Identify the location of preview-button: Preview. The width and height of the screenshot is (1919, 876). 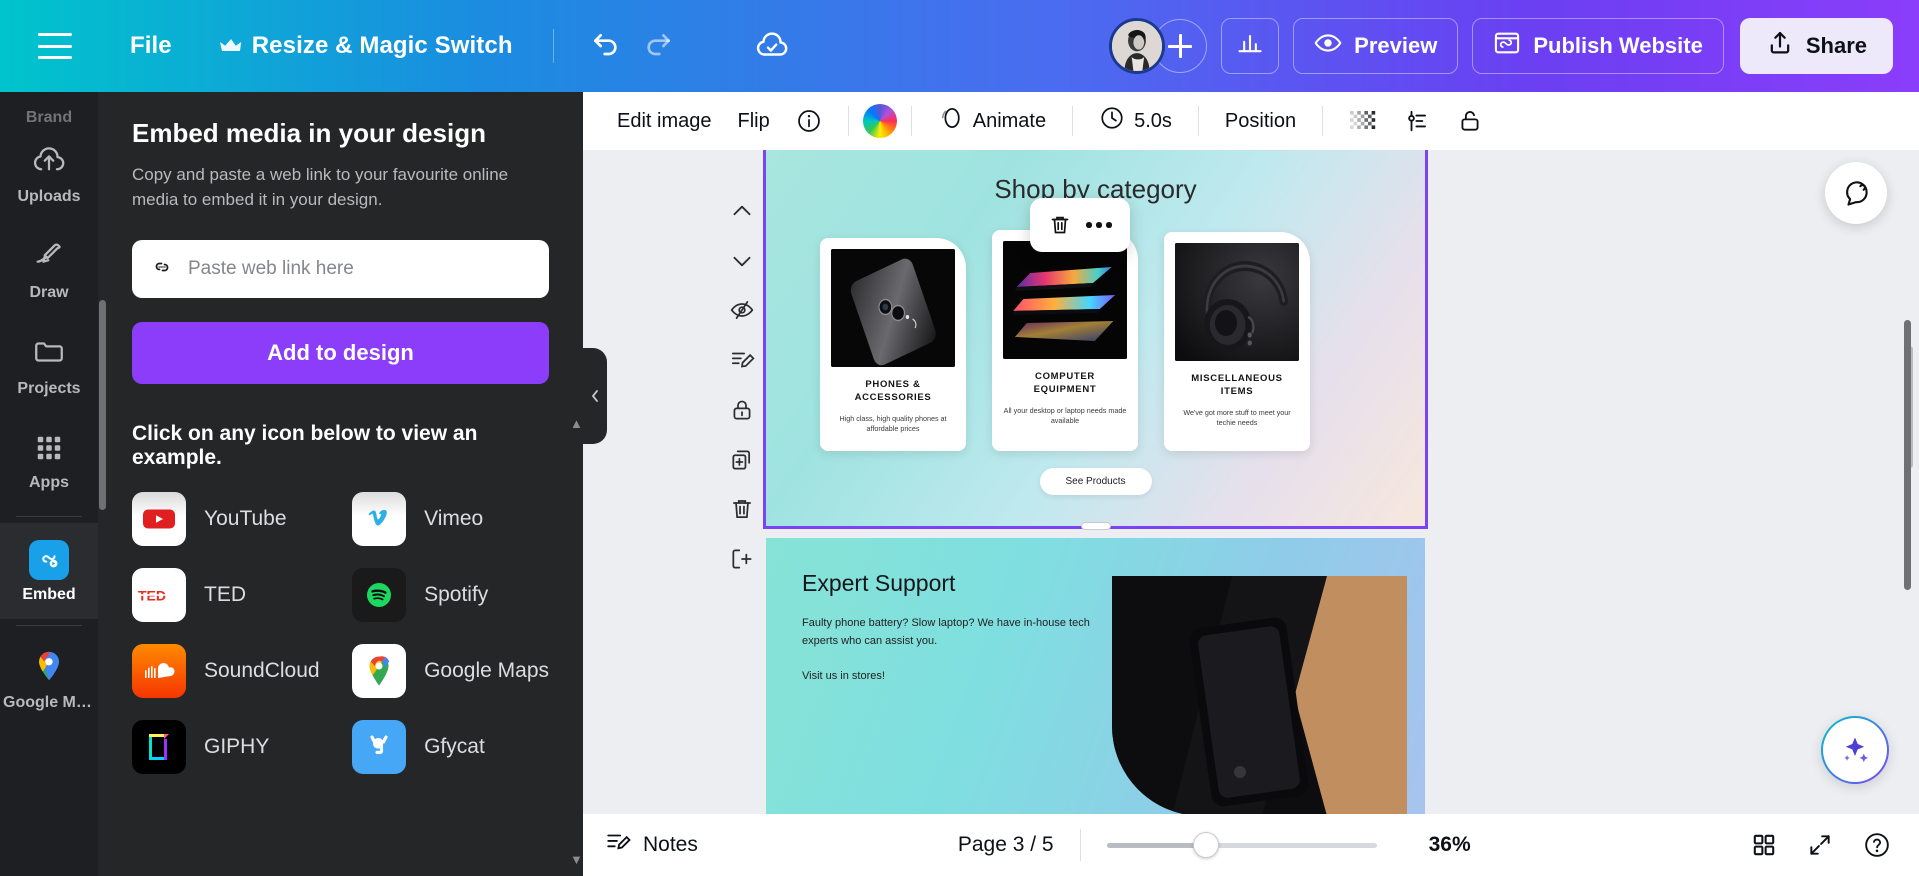
(1376, 46).